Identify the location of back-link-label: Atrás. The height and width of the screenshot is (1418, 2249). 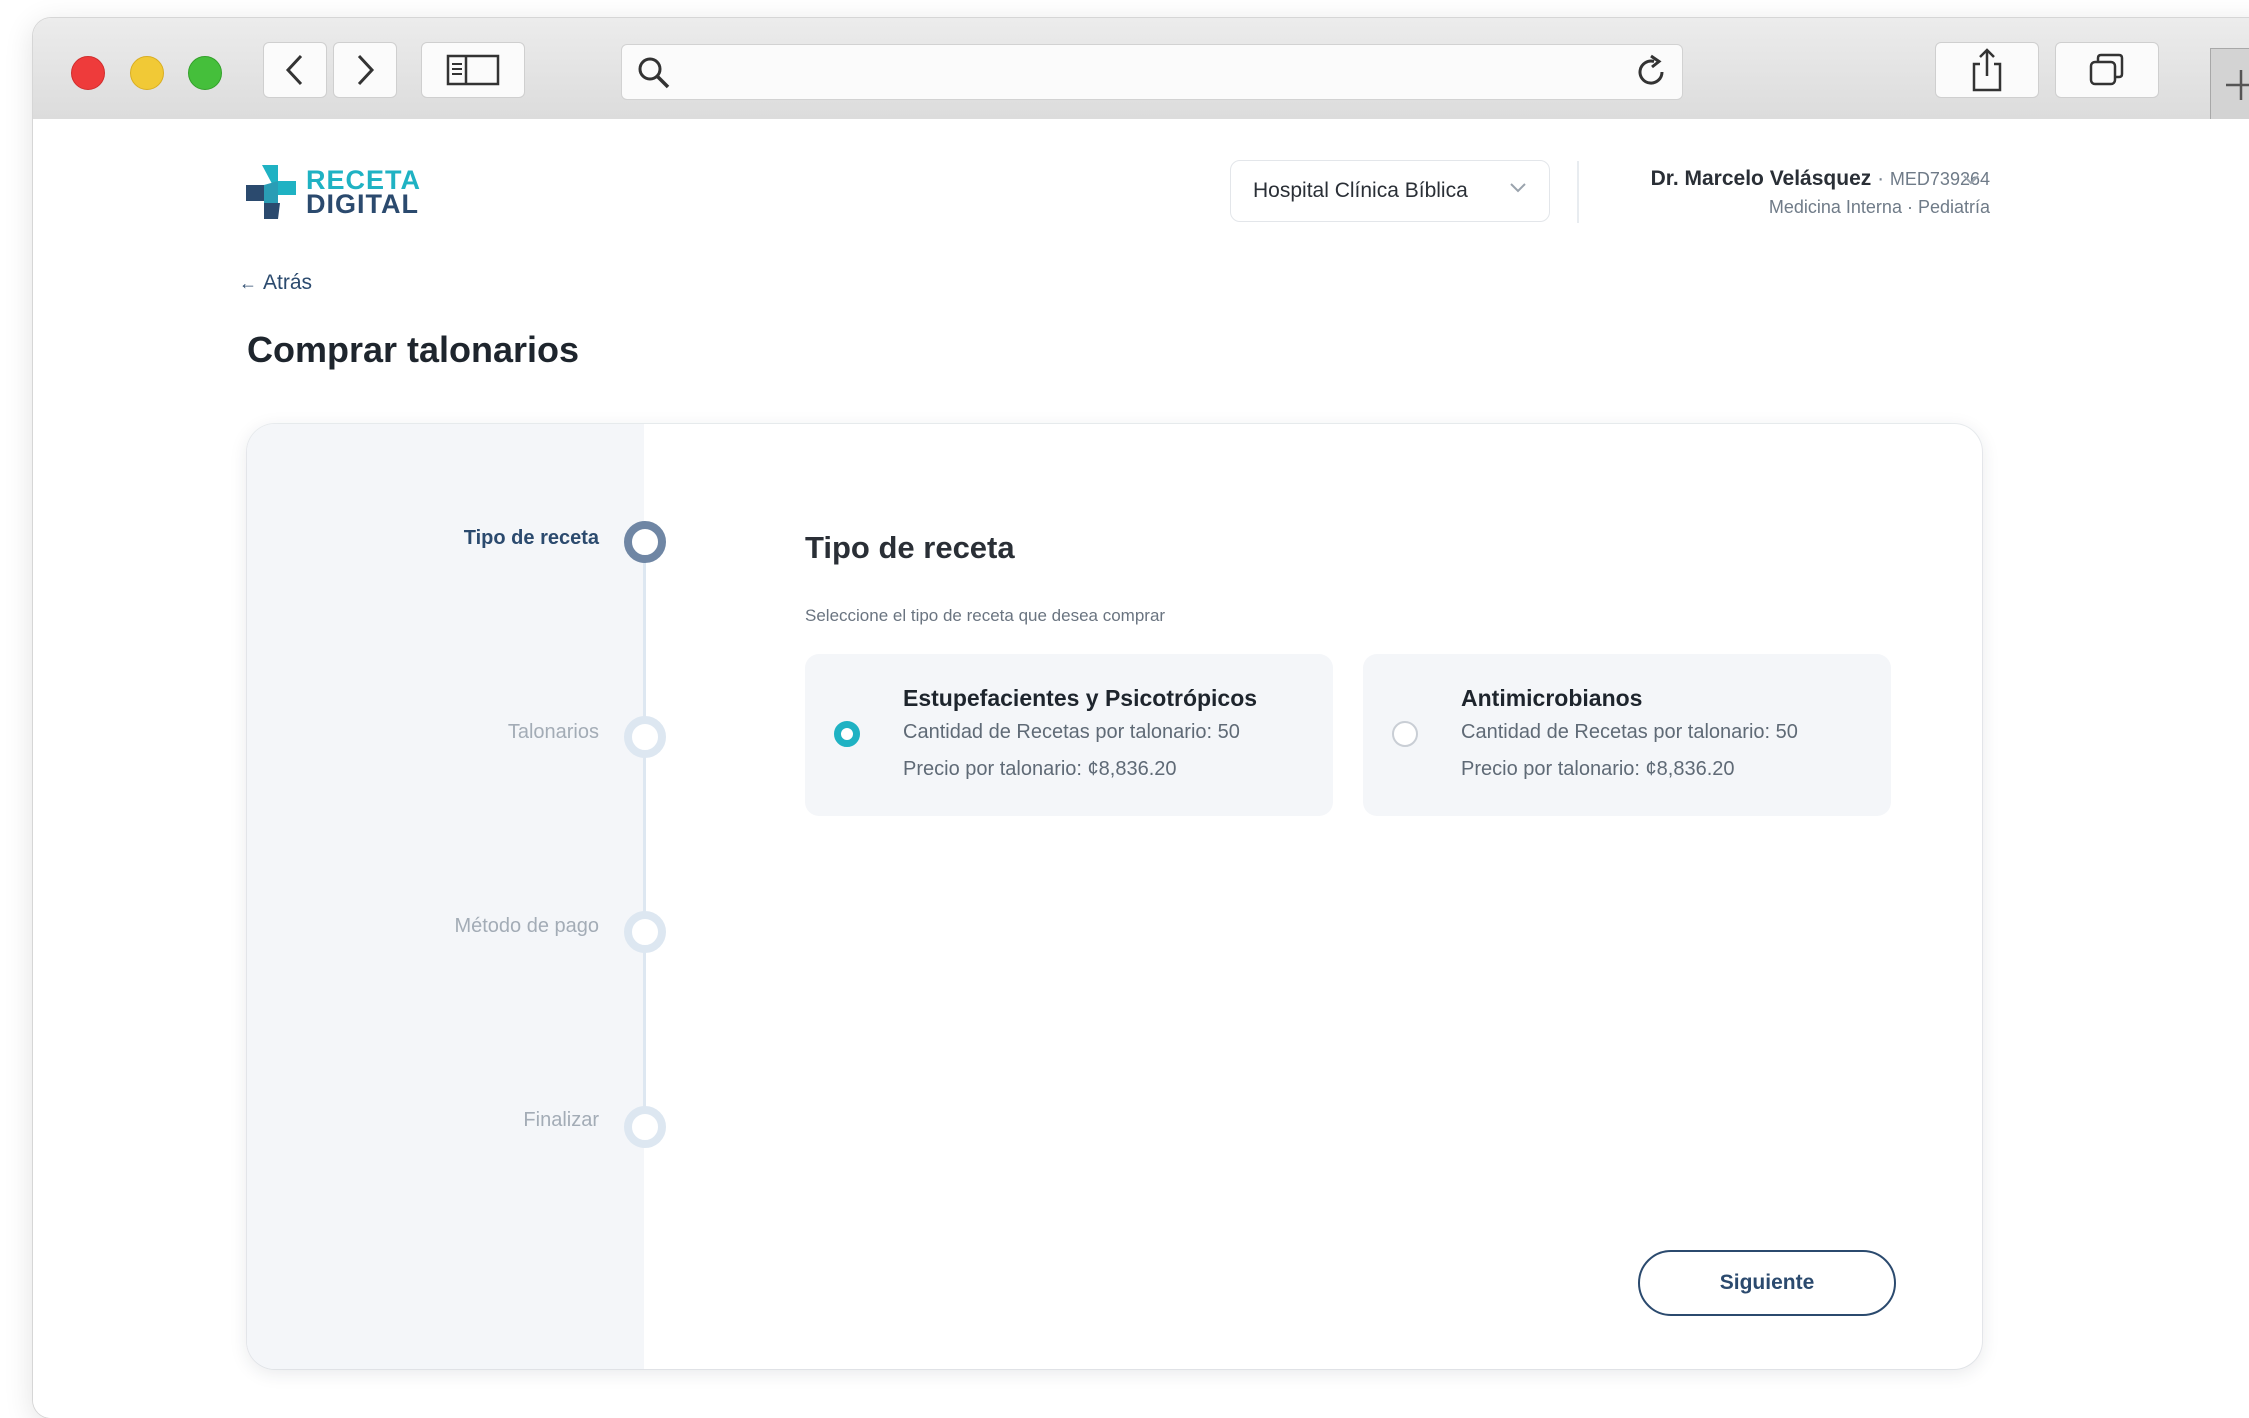
(288, 282).